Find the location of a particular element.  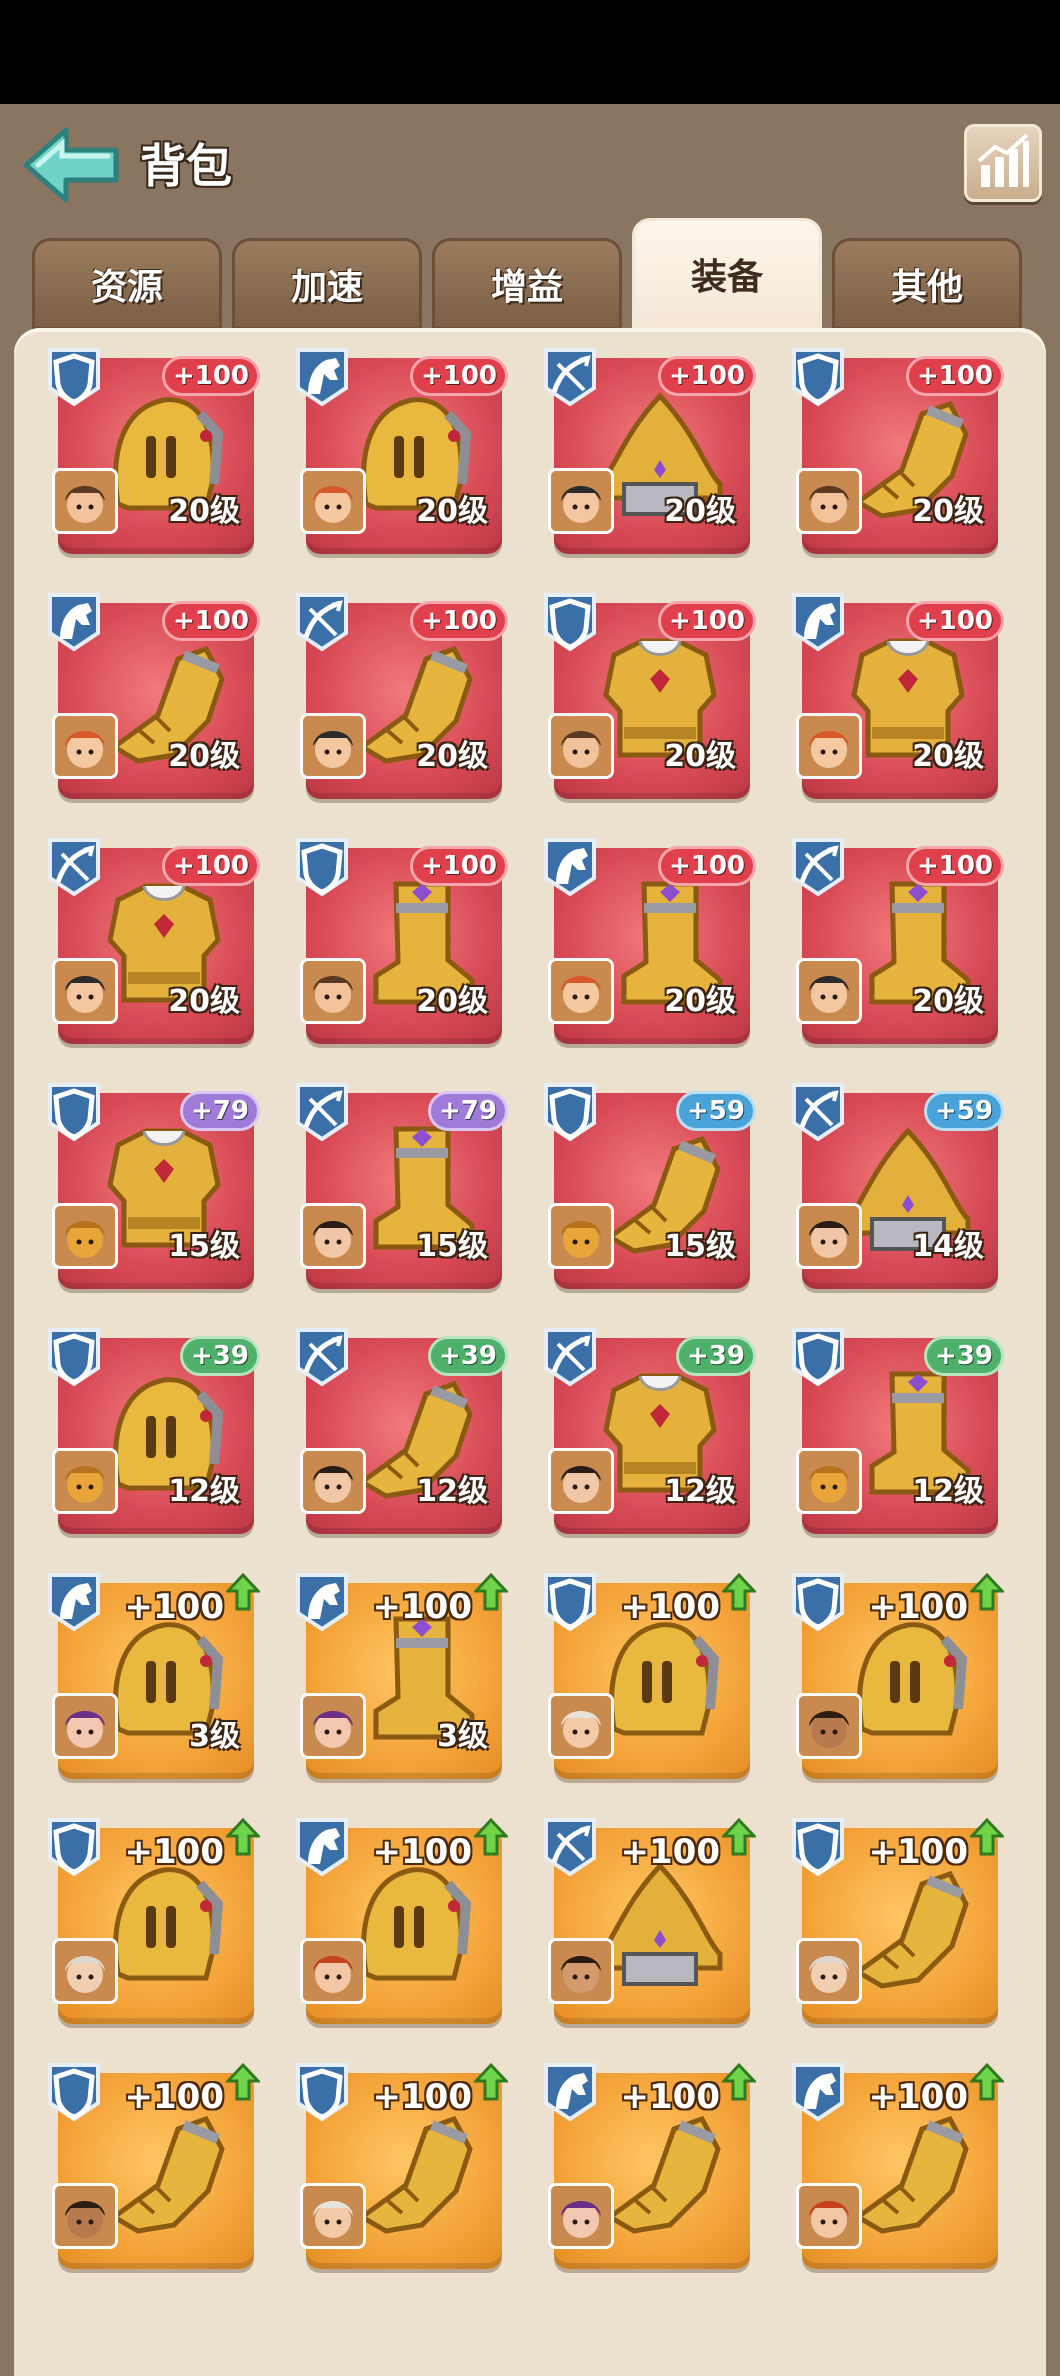

tab-equipment: 装备 is located at coordinates (727, 274).